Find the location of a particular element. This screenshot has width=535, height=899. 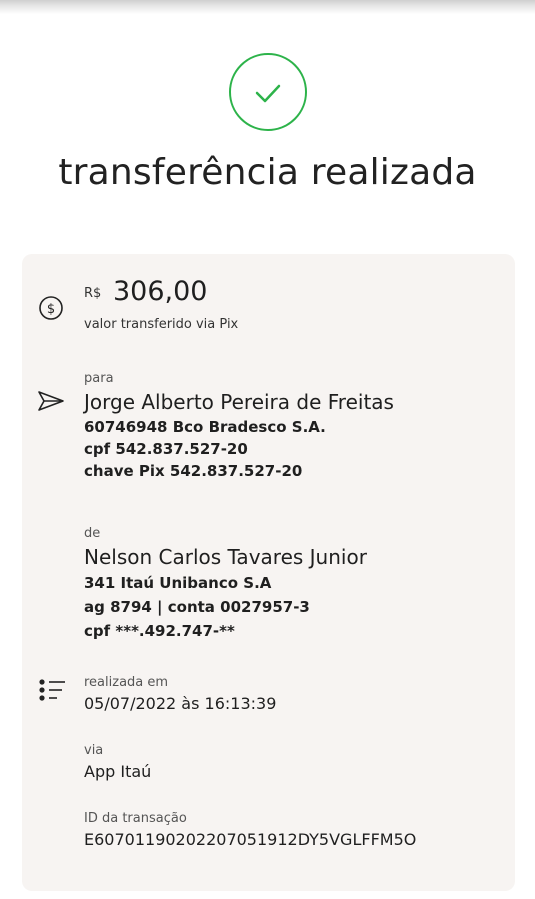

sender-label: de is located at coordinates (92, 533).